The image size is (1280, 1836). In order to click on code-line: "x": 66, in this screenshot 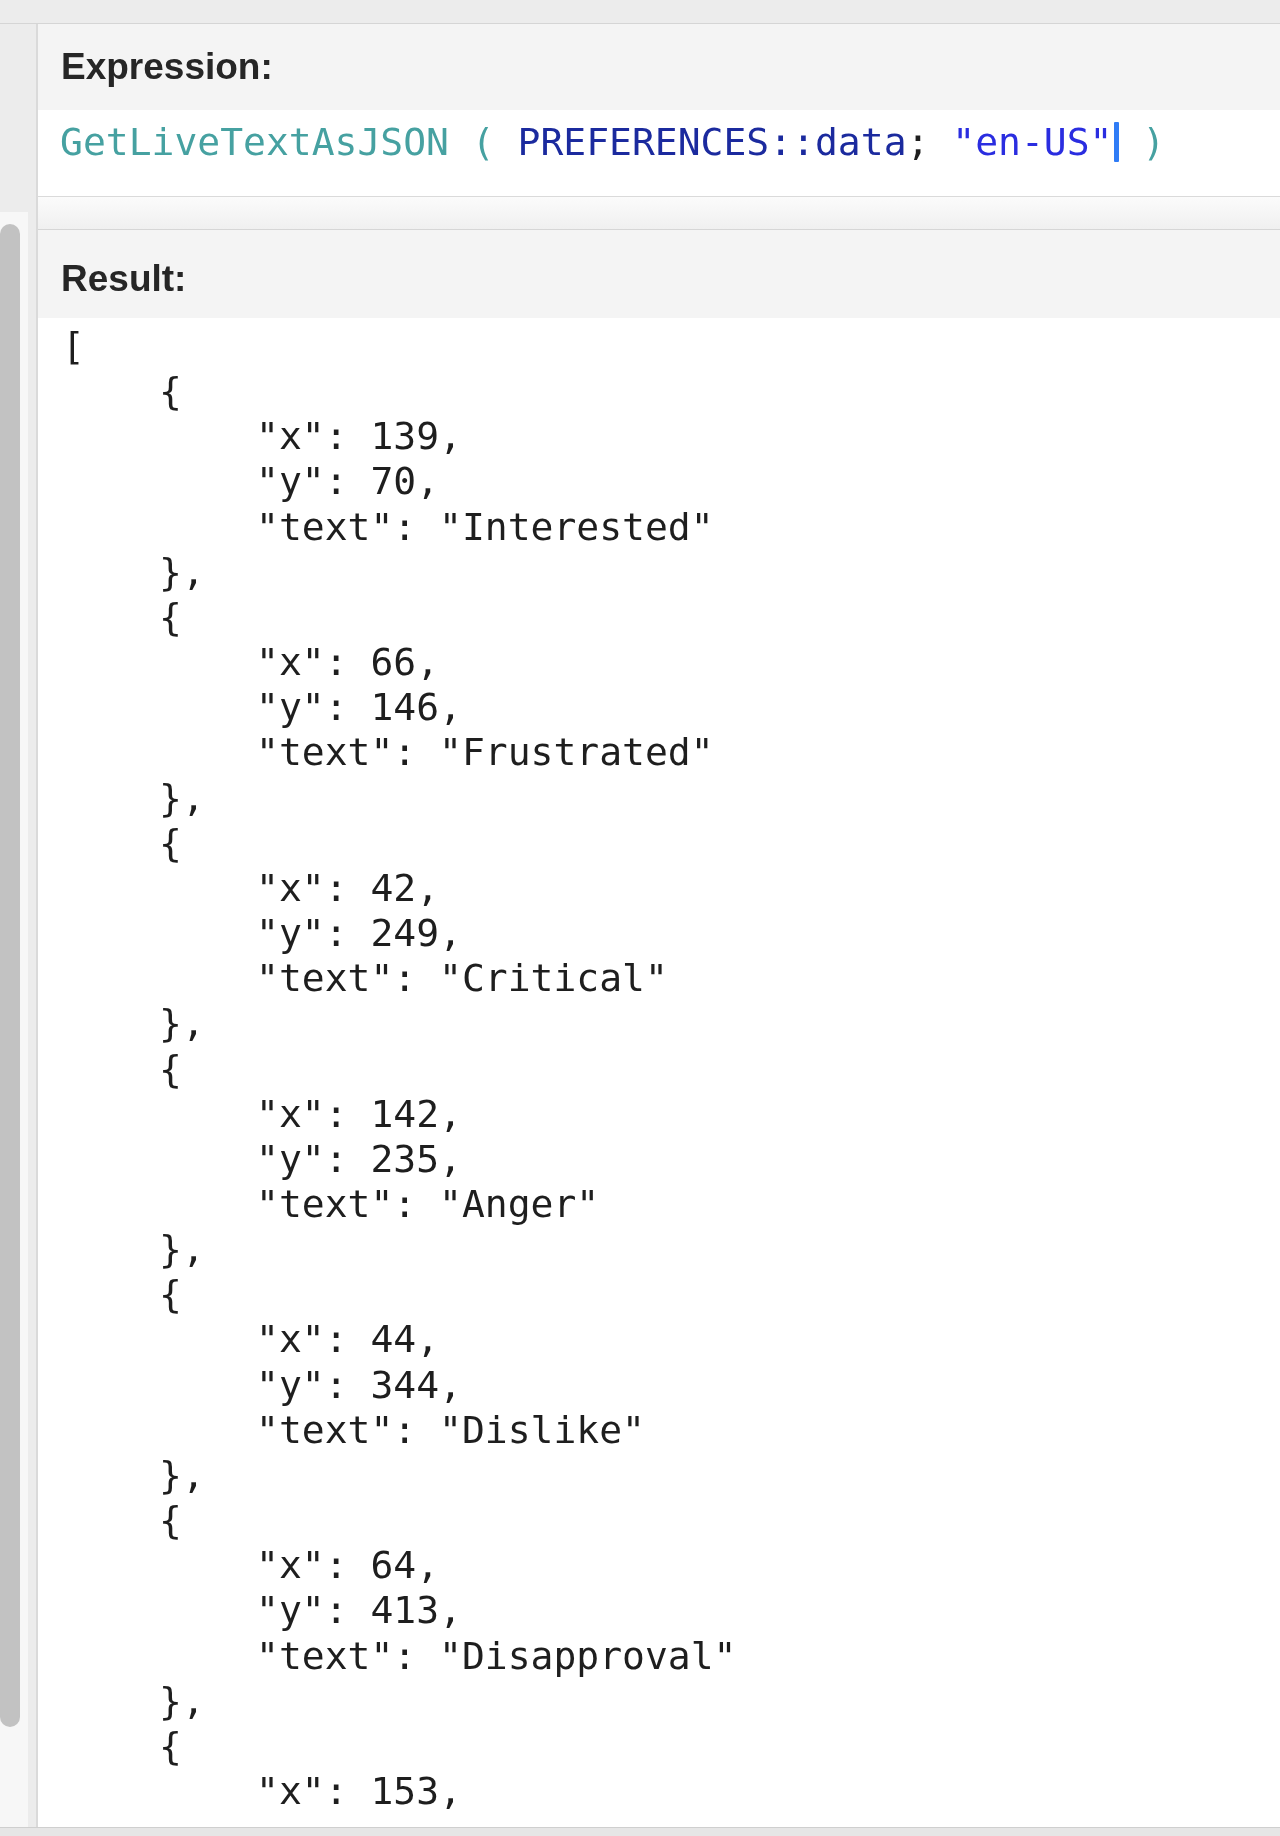, I will do `click(348, 662)`.